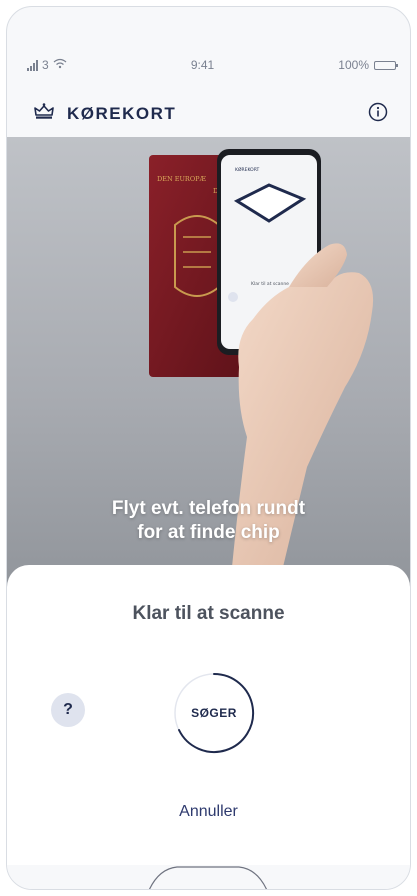 This screenshot has width=417, height=896. I want to click on battery-label: 100%, so click(353, 65).